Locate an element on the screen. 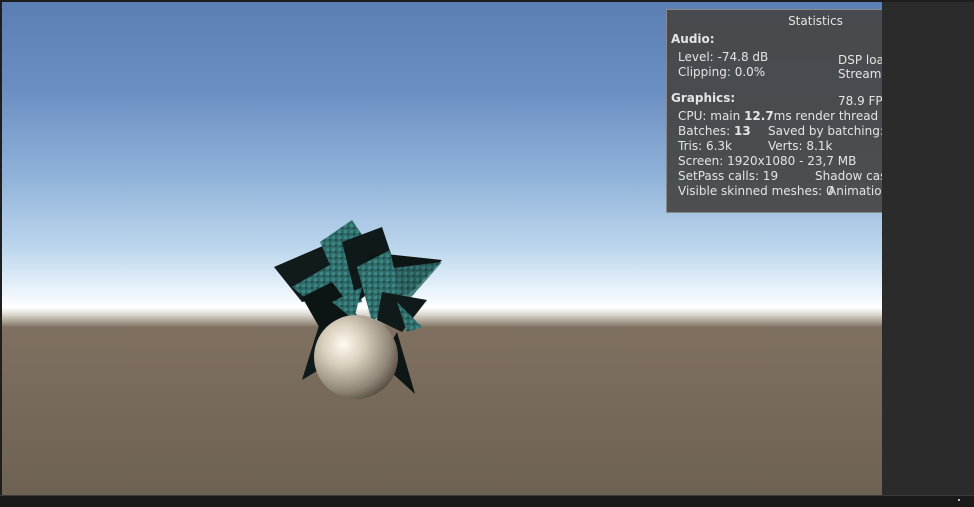 The image size is (974, 507). graphics-cpu: CPU: main 12.7ms render thread 0.0ms is located at coordinates (780, 116).